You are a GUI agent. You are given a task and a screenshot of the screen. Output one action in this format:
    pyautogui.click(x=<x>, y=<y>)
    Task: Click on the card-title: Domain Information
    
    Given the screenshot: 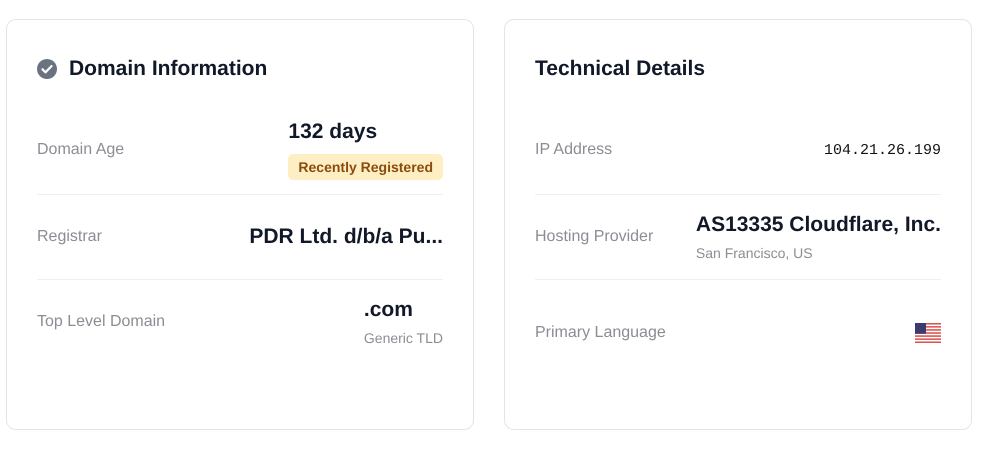 What is the action you would take?
    pyautogui.click(x=168, y=69)
    